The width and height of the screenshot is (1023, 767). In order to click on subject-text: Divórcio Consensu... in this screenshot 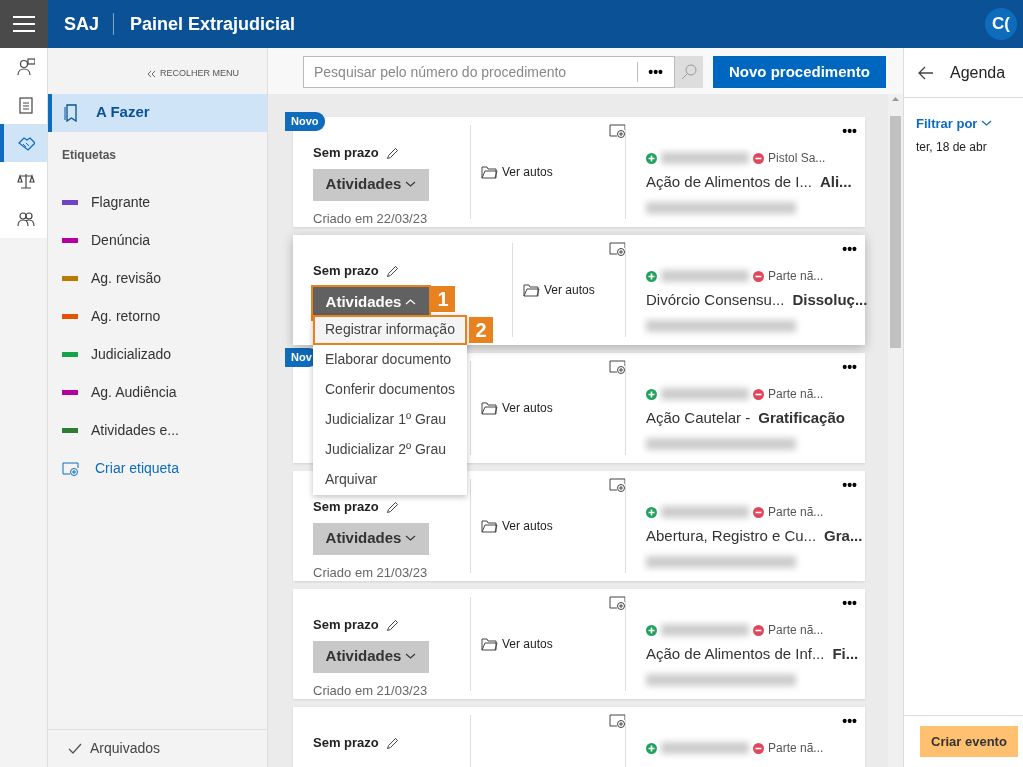, I will do `click(715, 300)`.